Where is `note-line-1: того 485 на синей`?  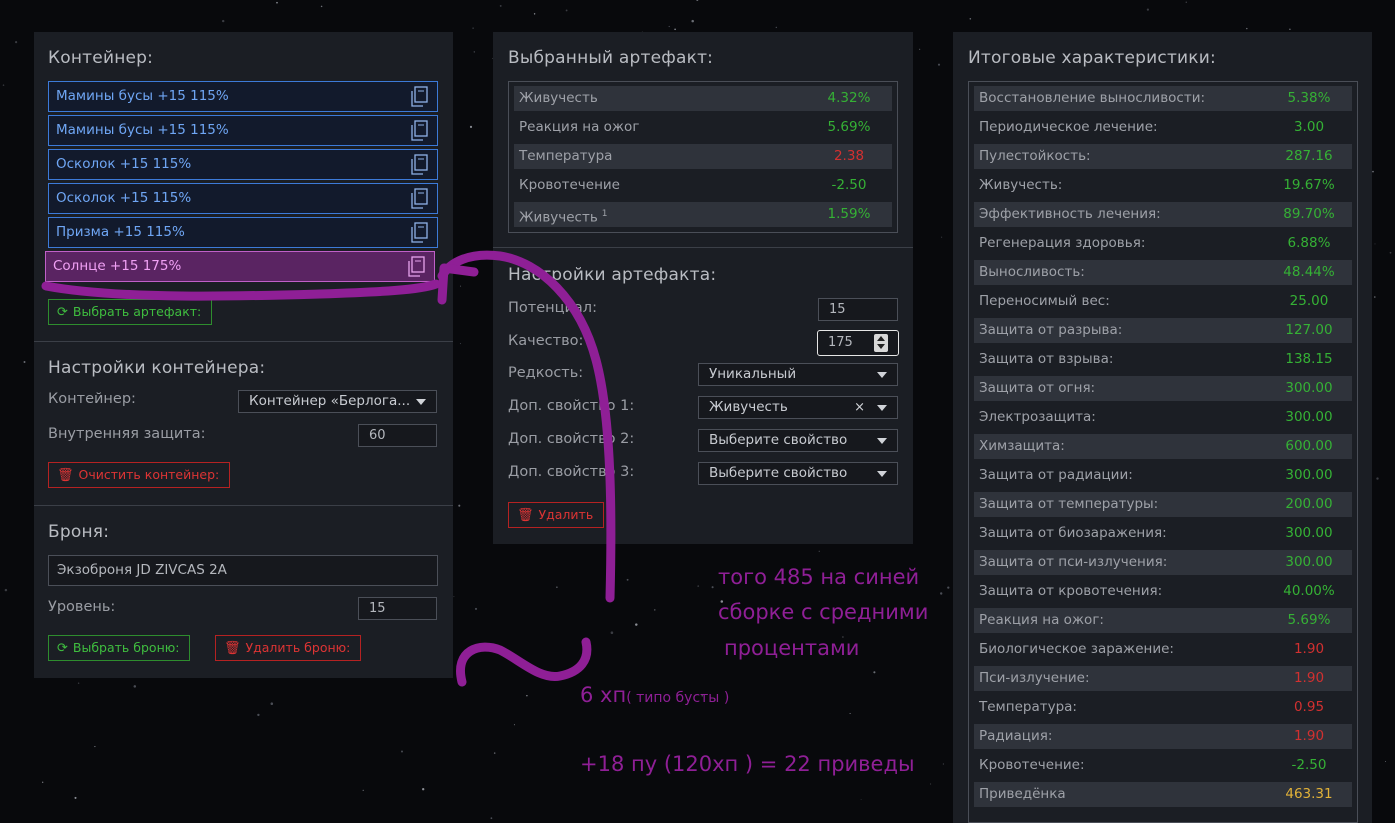 note-line-1: того 485 на синей is located at coordinates (819, 577).